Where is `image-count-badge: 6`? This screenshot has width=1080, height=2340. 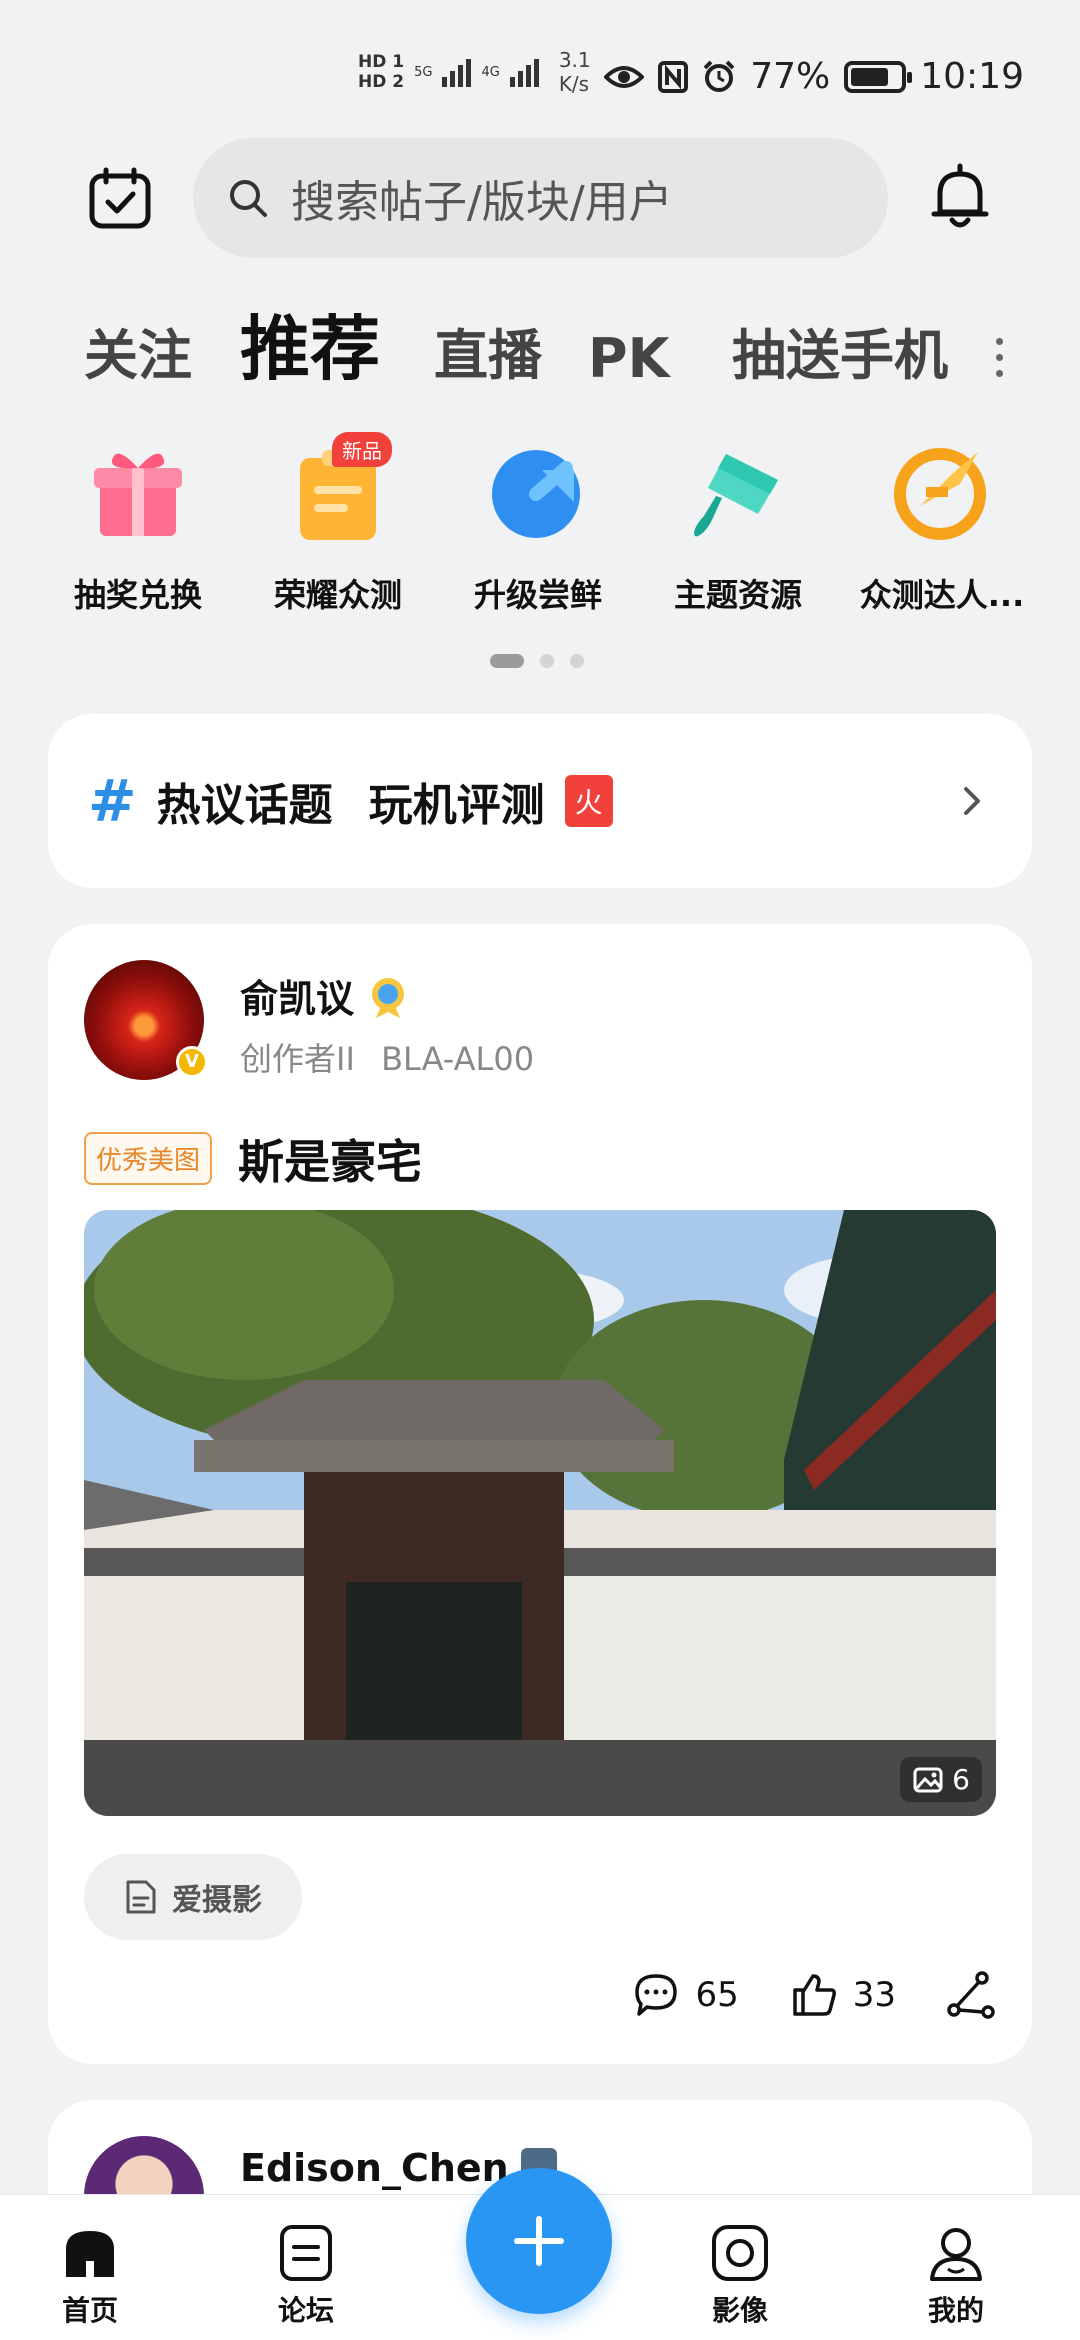 image-count-badge: 6 is located at coordinates (941, 1779).